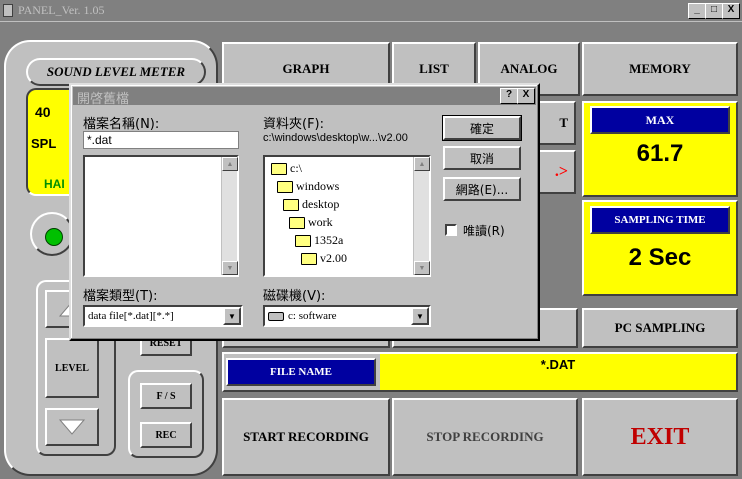  I want to click on app-icon, so click(8, 10).